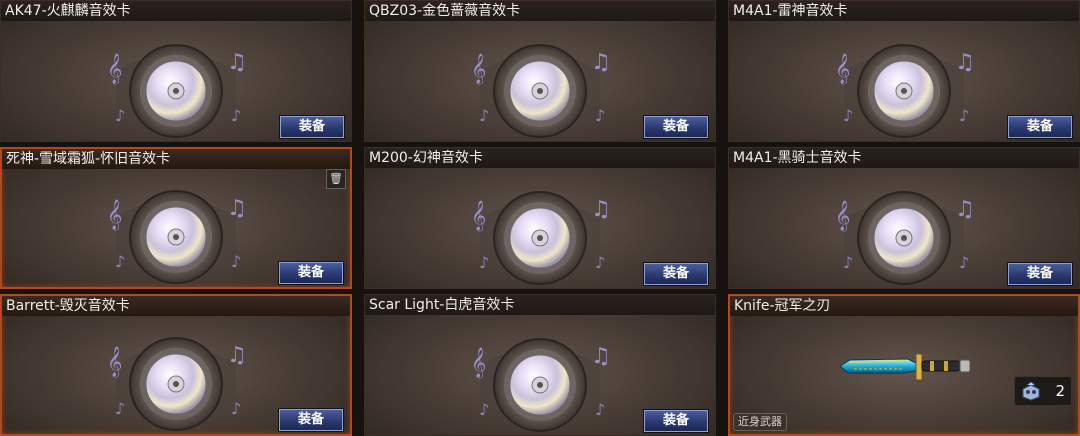 This screenshot has width=1080, height=436. I want to click on item-card-m200: M200-幻神音效卡 装备, so click(540, 218).